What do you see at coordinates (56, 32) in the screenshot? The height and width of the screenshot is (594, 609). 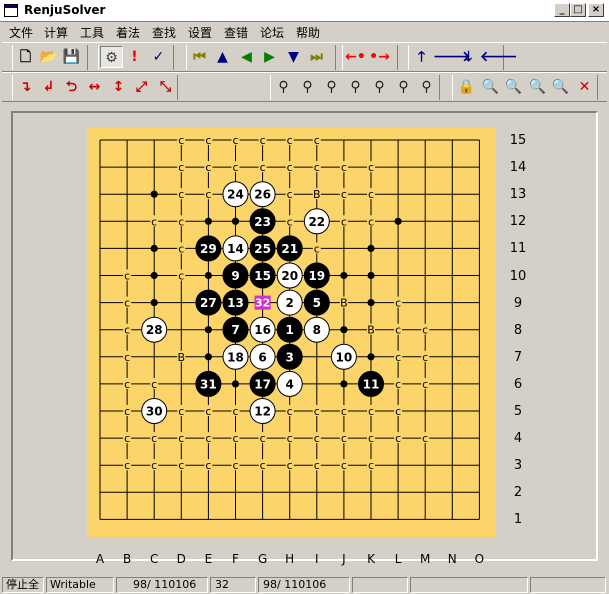 I see `menu-compute: 计算` at bounding box center [56, 32].